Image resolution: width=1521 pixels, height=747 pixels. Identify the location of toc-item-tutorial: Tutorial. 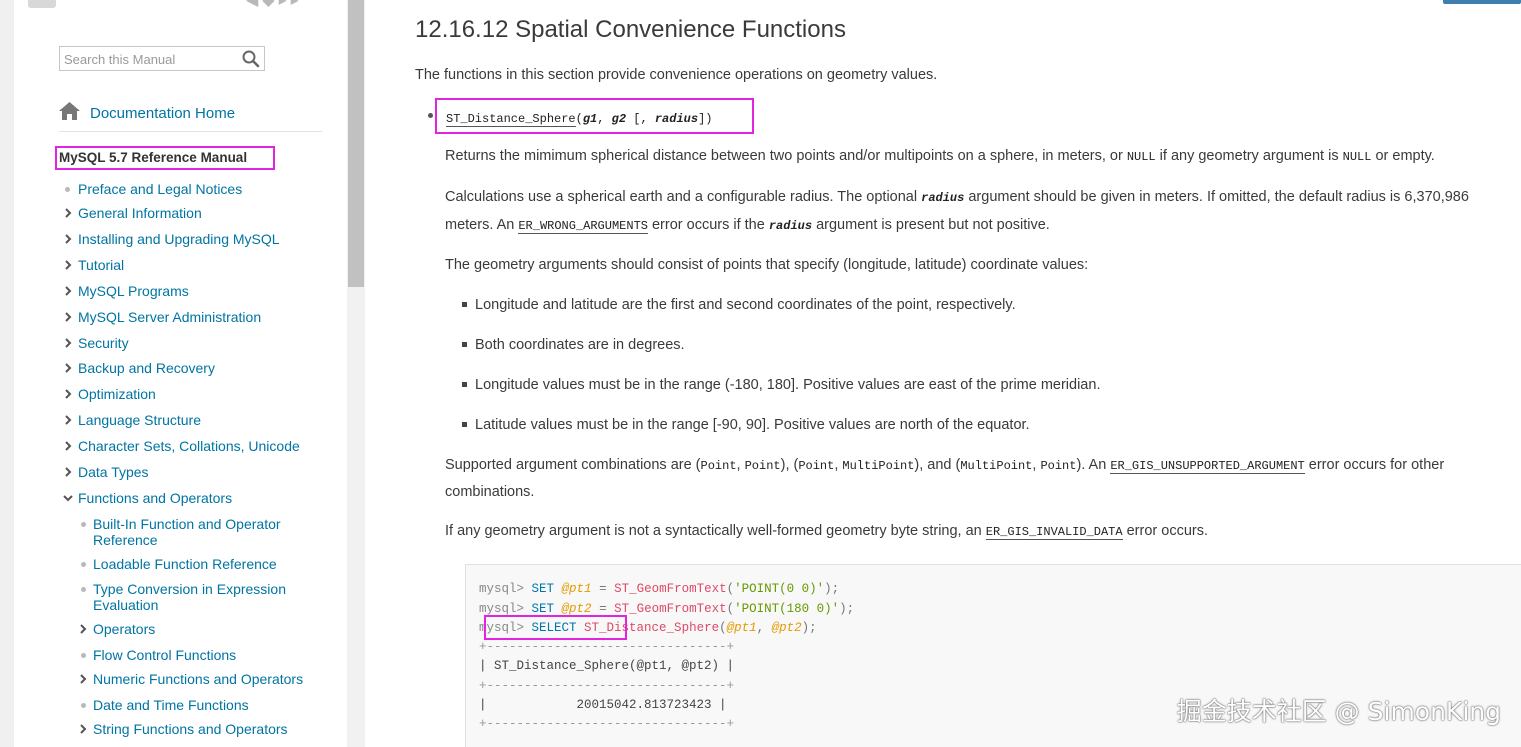
(101, 265).